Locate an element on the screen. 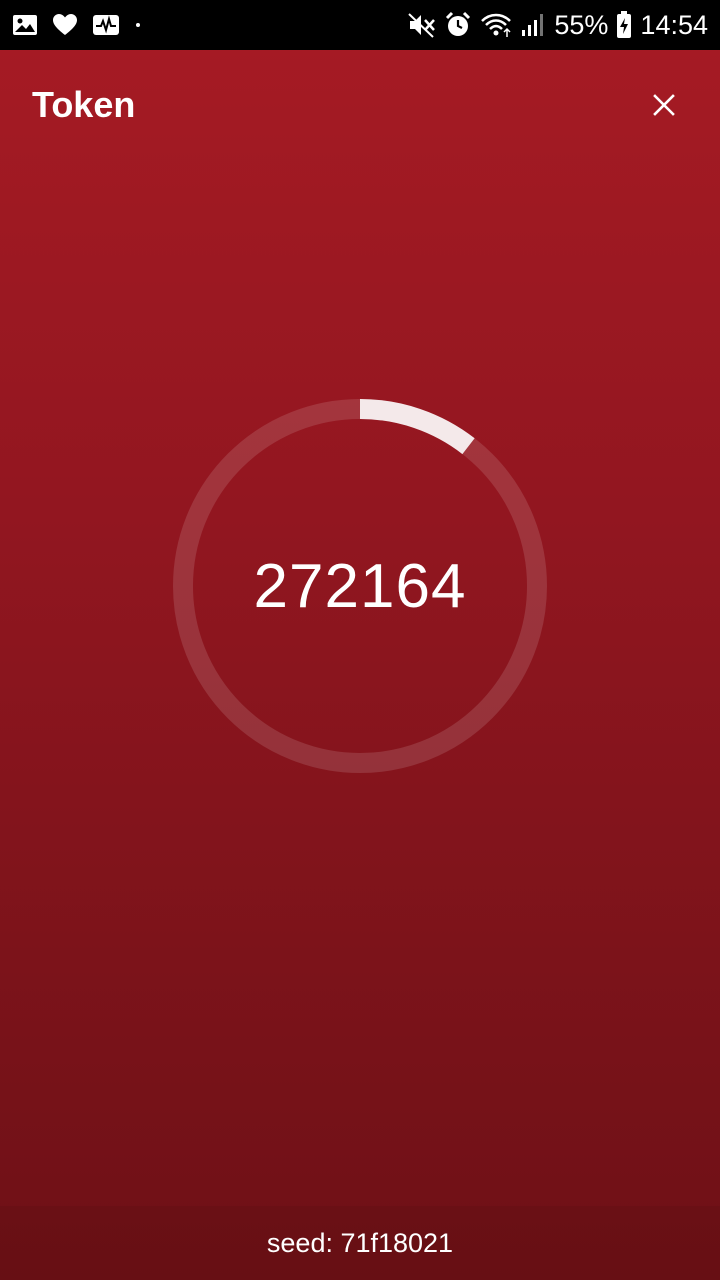 This screenshot has height=1280, width=720. wifi-icon is located at coordinates (496, 25).